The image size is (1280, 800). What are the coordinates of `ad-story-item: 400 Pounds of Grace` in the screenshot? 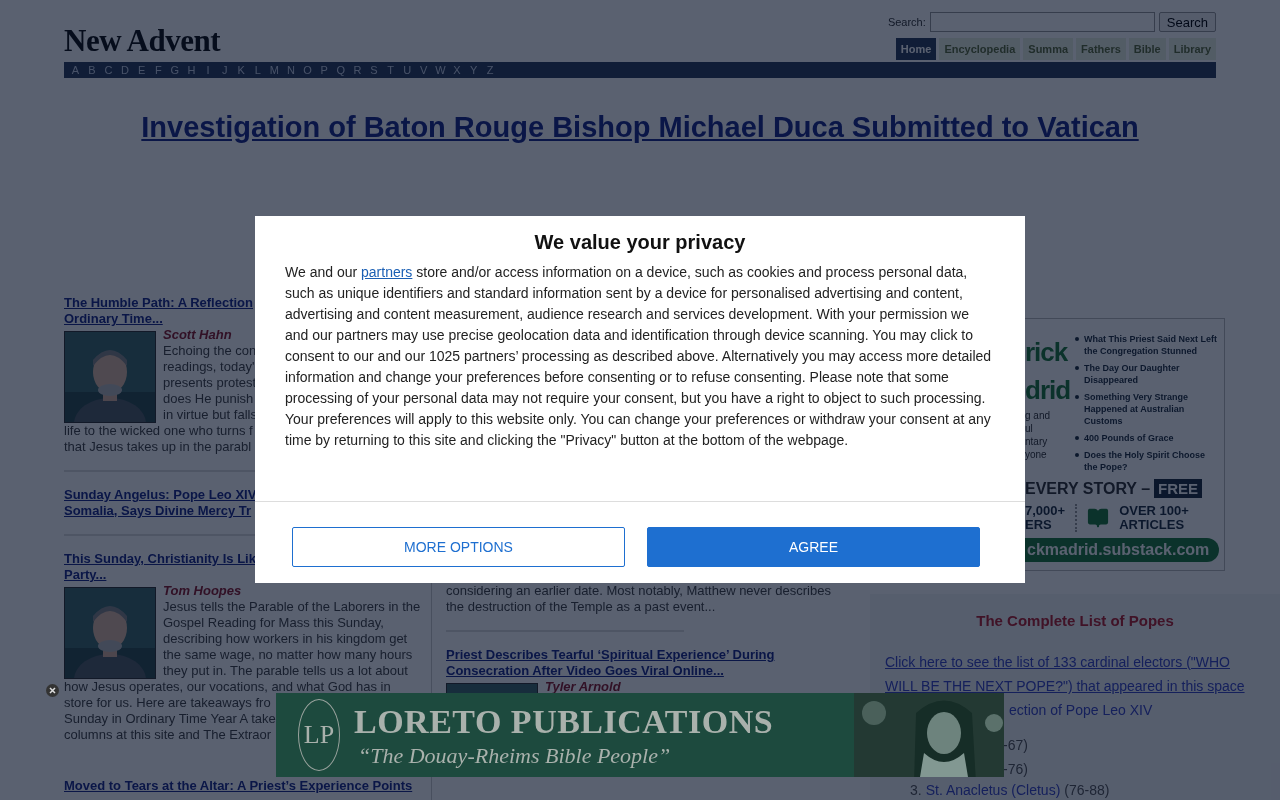 It's located at (1129, 438).